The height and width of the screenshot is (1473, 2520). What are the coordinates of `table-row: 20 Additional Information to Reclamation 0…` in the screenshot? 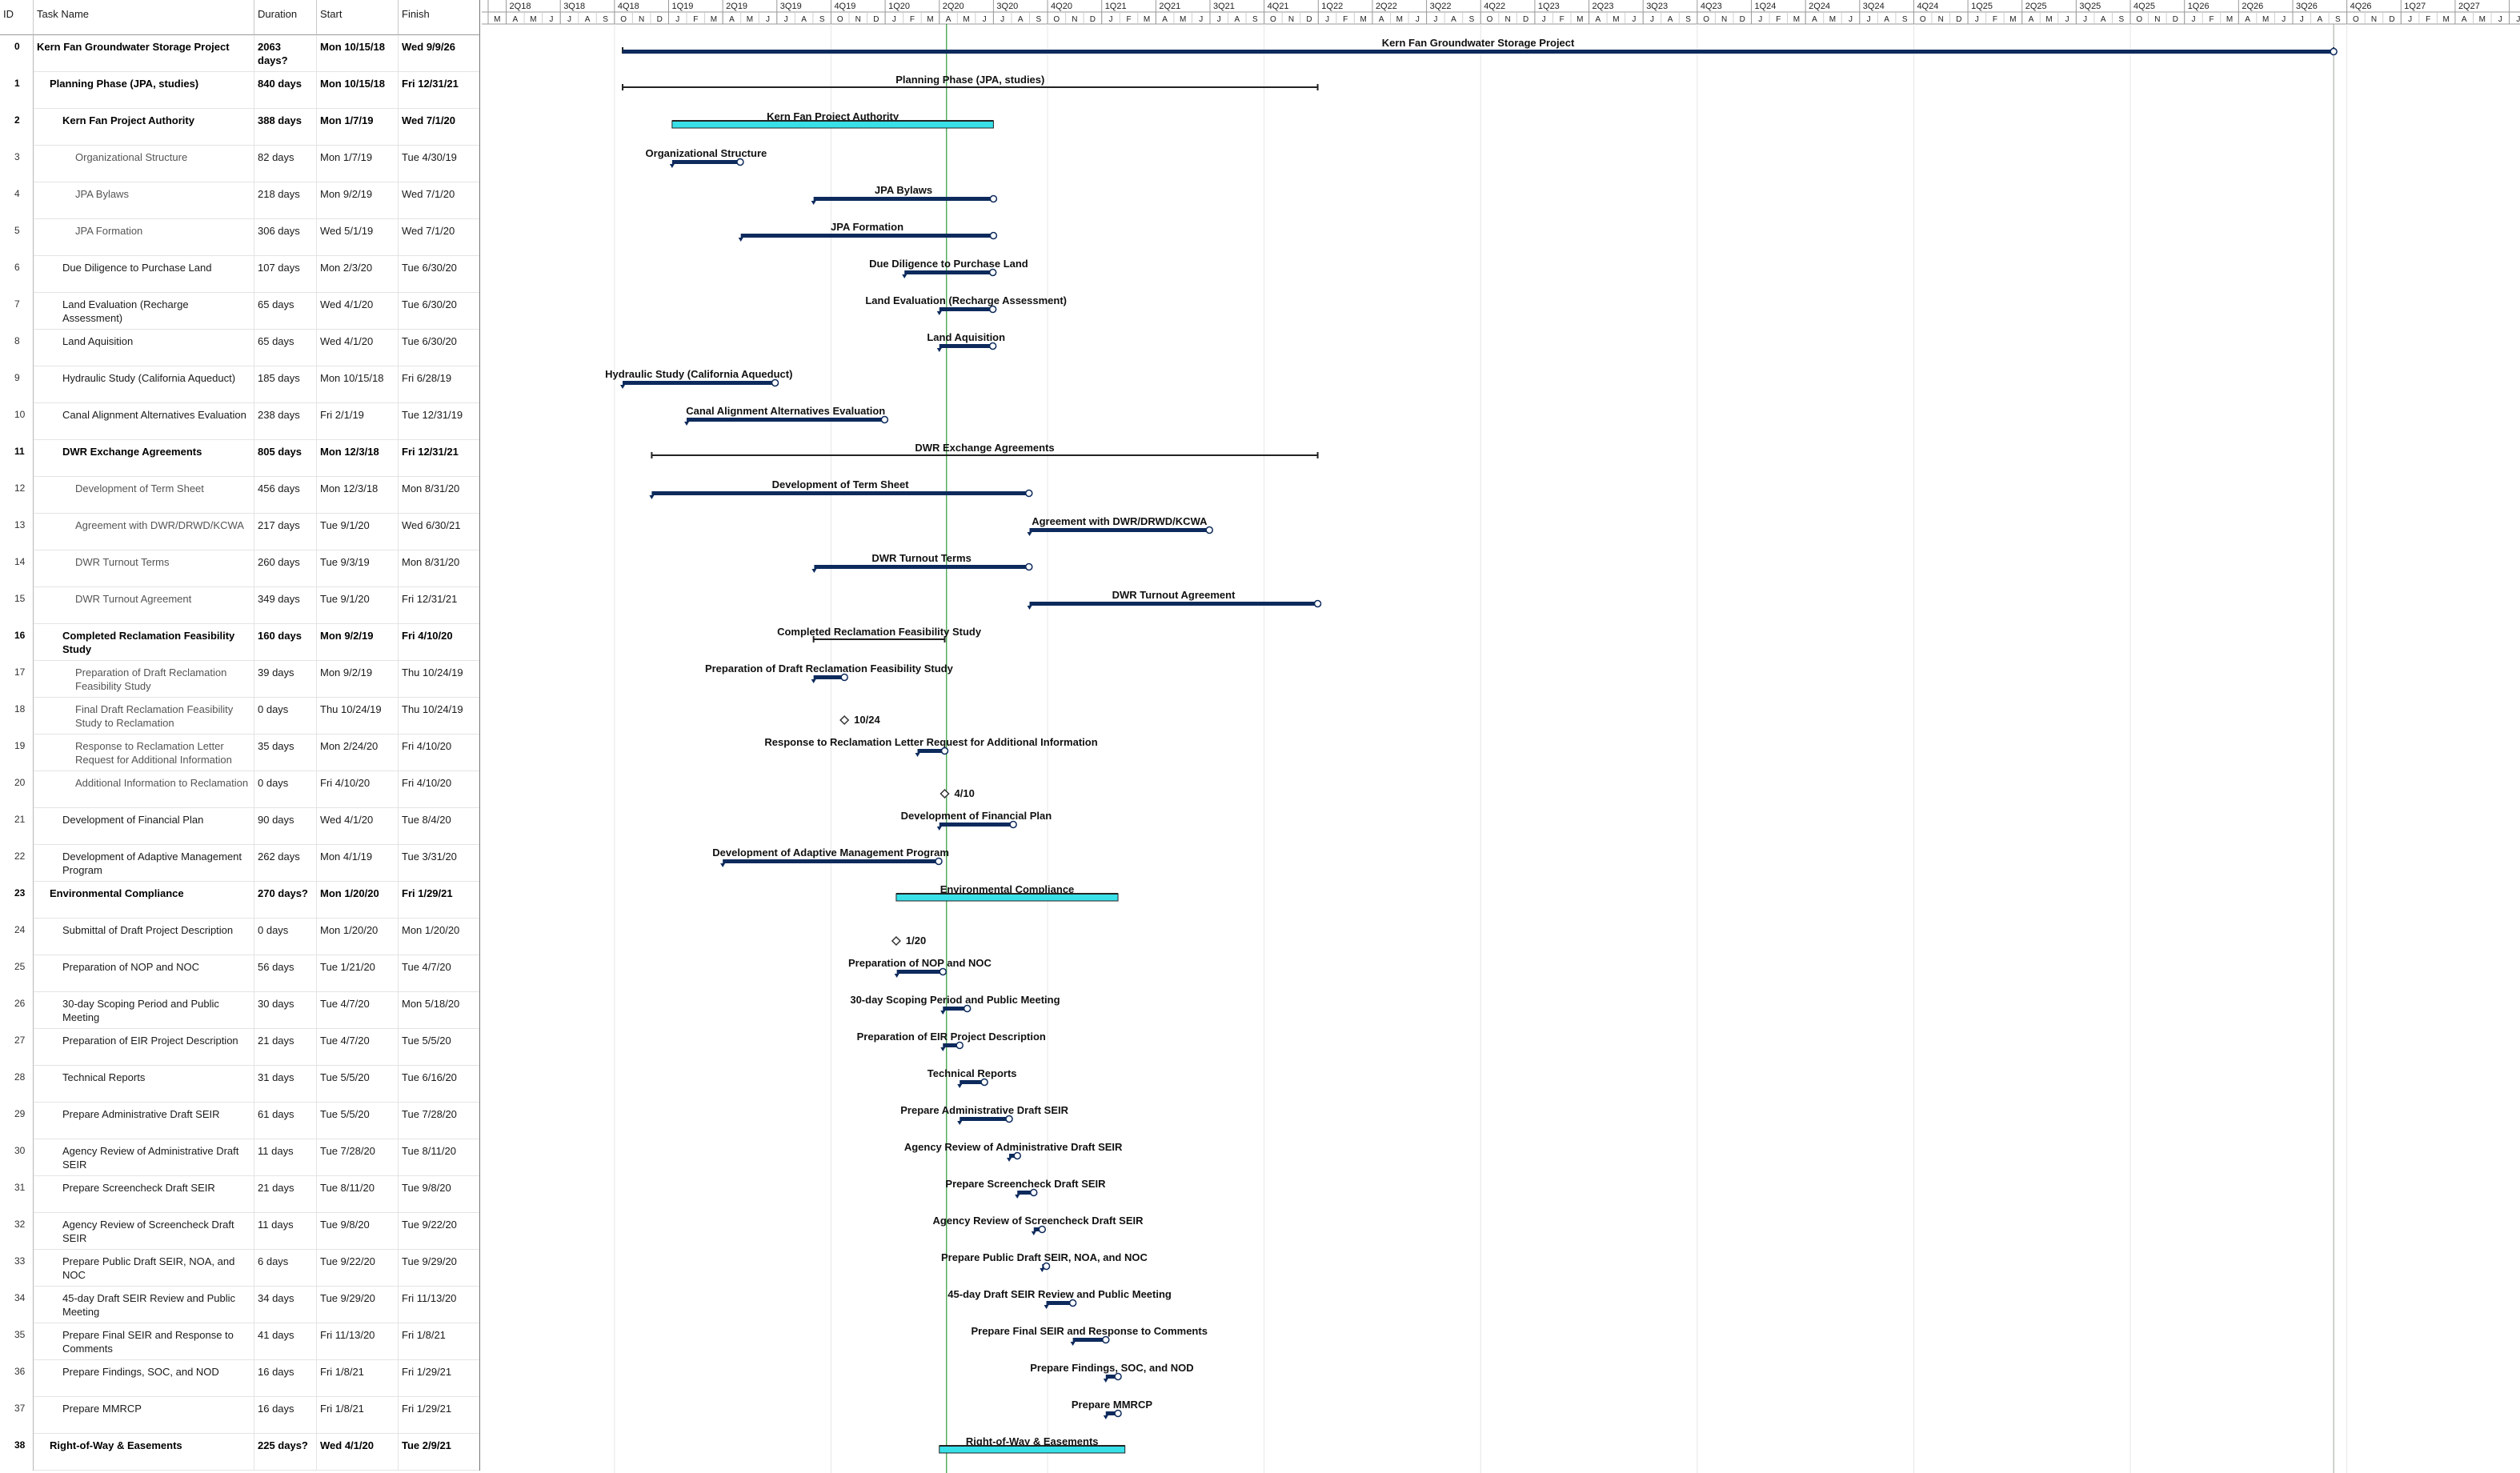 It's located at (240, 790).